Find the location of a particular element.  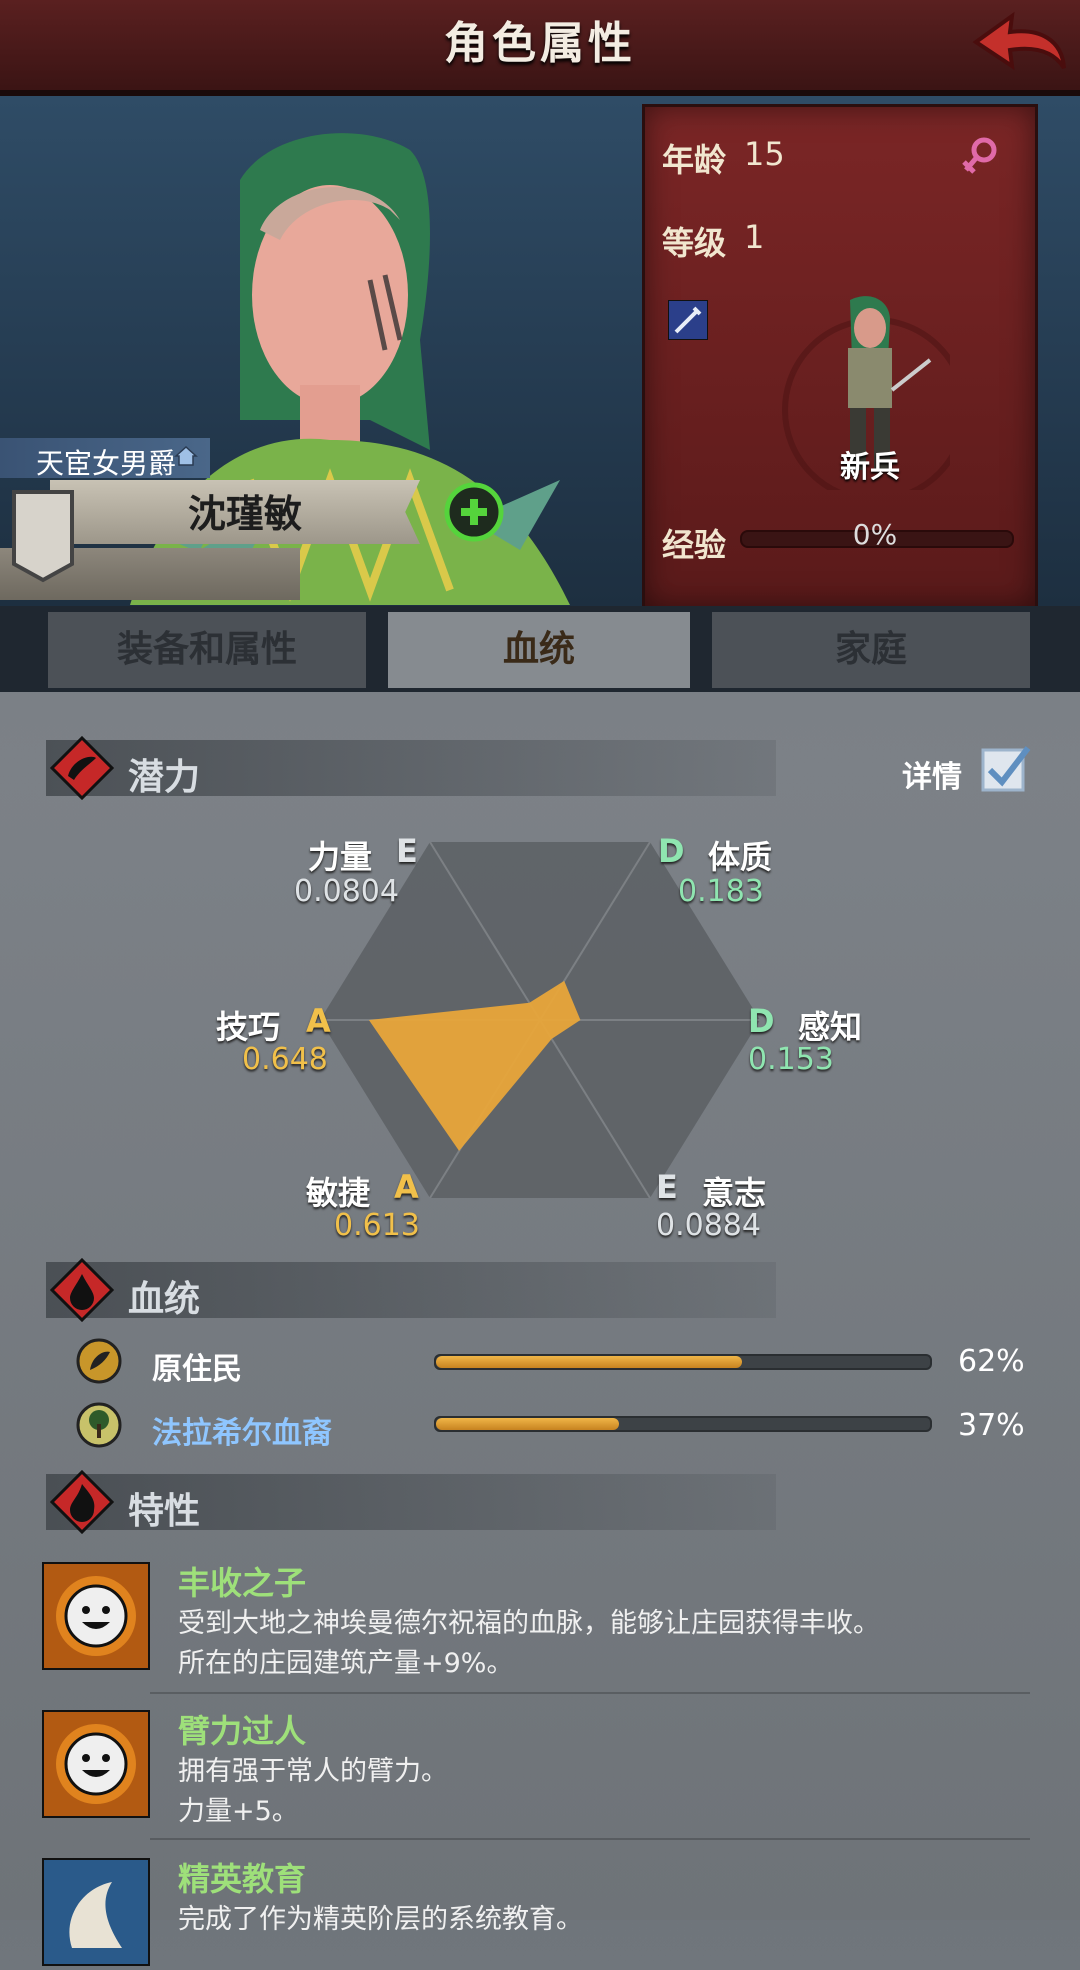

level-label: 等级 is located at coordinates (694, 243).